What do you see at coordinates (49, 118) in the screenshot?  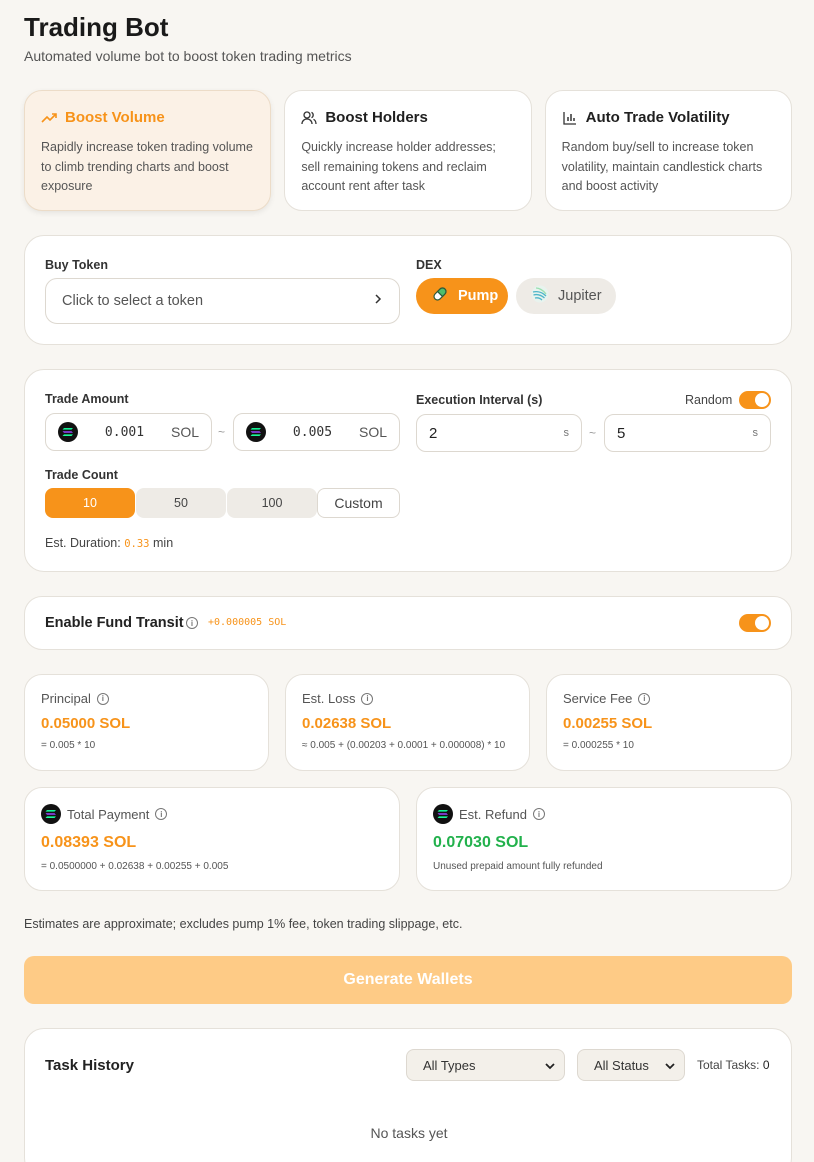 I see `trending-up-icon` at bounding box center [49, 118].